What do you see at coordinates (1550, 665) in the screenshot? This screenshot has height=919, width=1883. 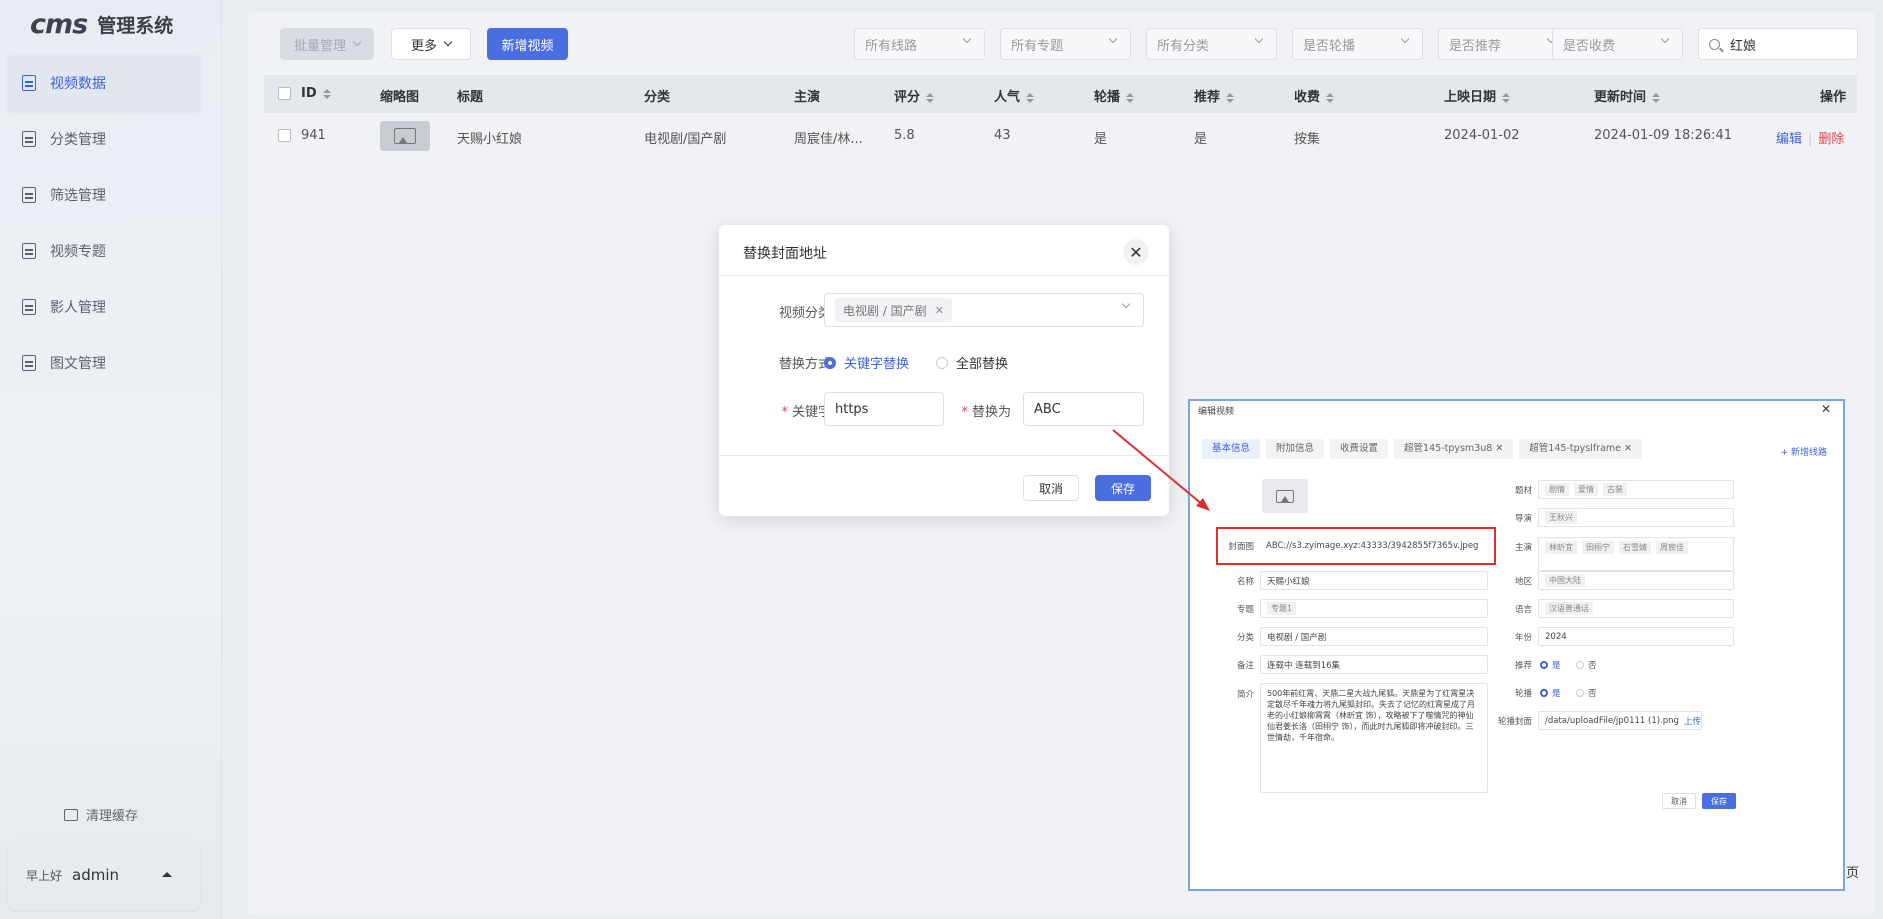 I see `recommend-yes-radio: 是` at bounding box center [1550, 665].